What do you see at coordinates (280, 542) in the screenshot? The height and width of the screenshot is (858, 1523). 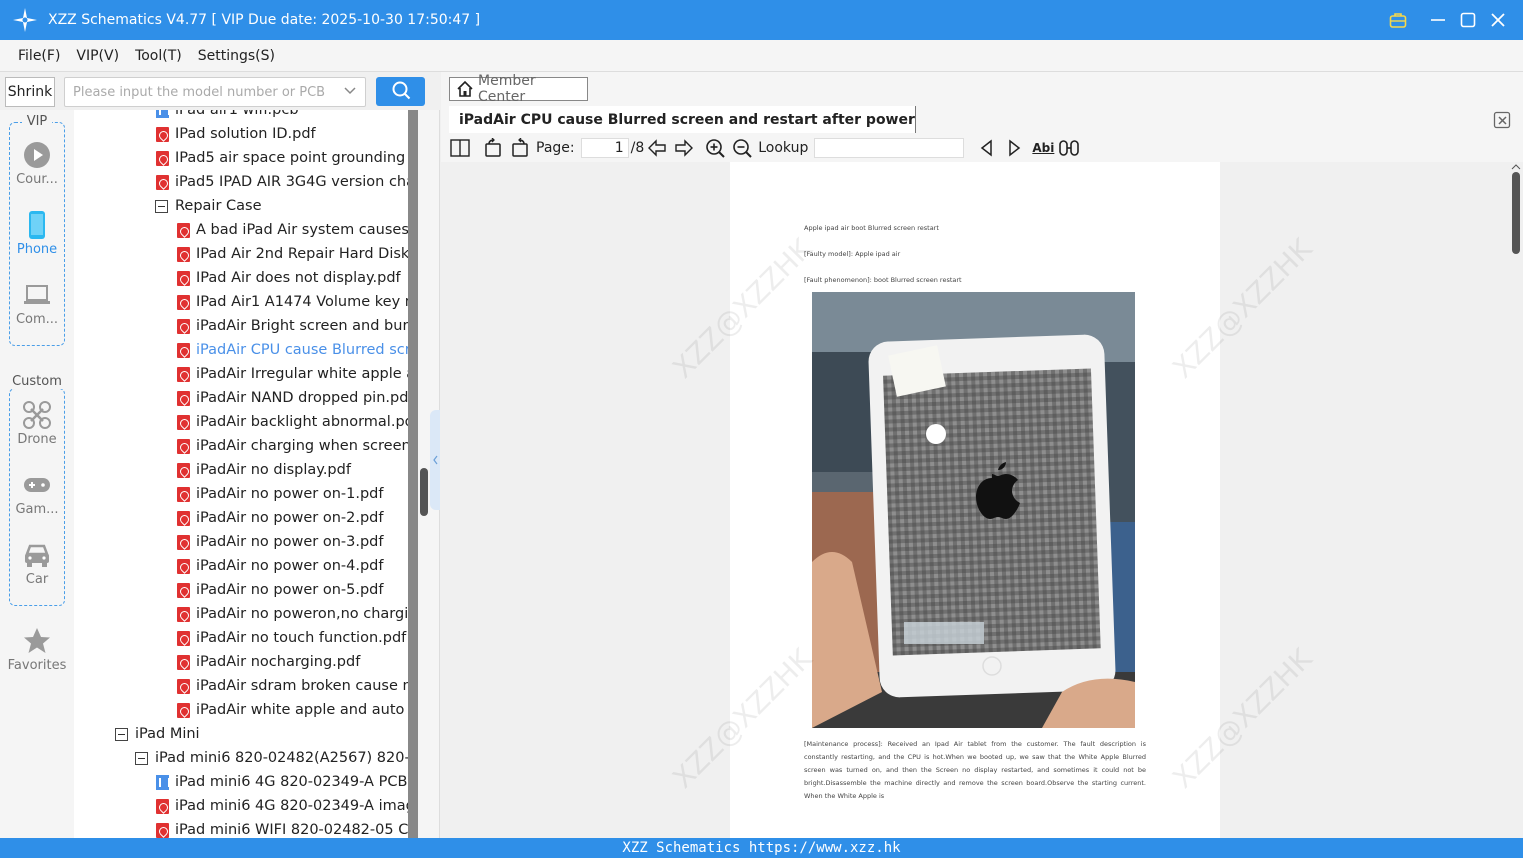 I see `tree-row: iPadAir no power on-3.pdf` at bounding box center [280, 542].